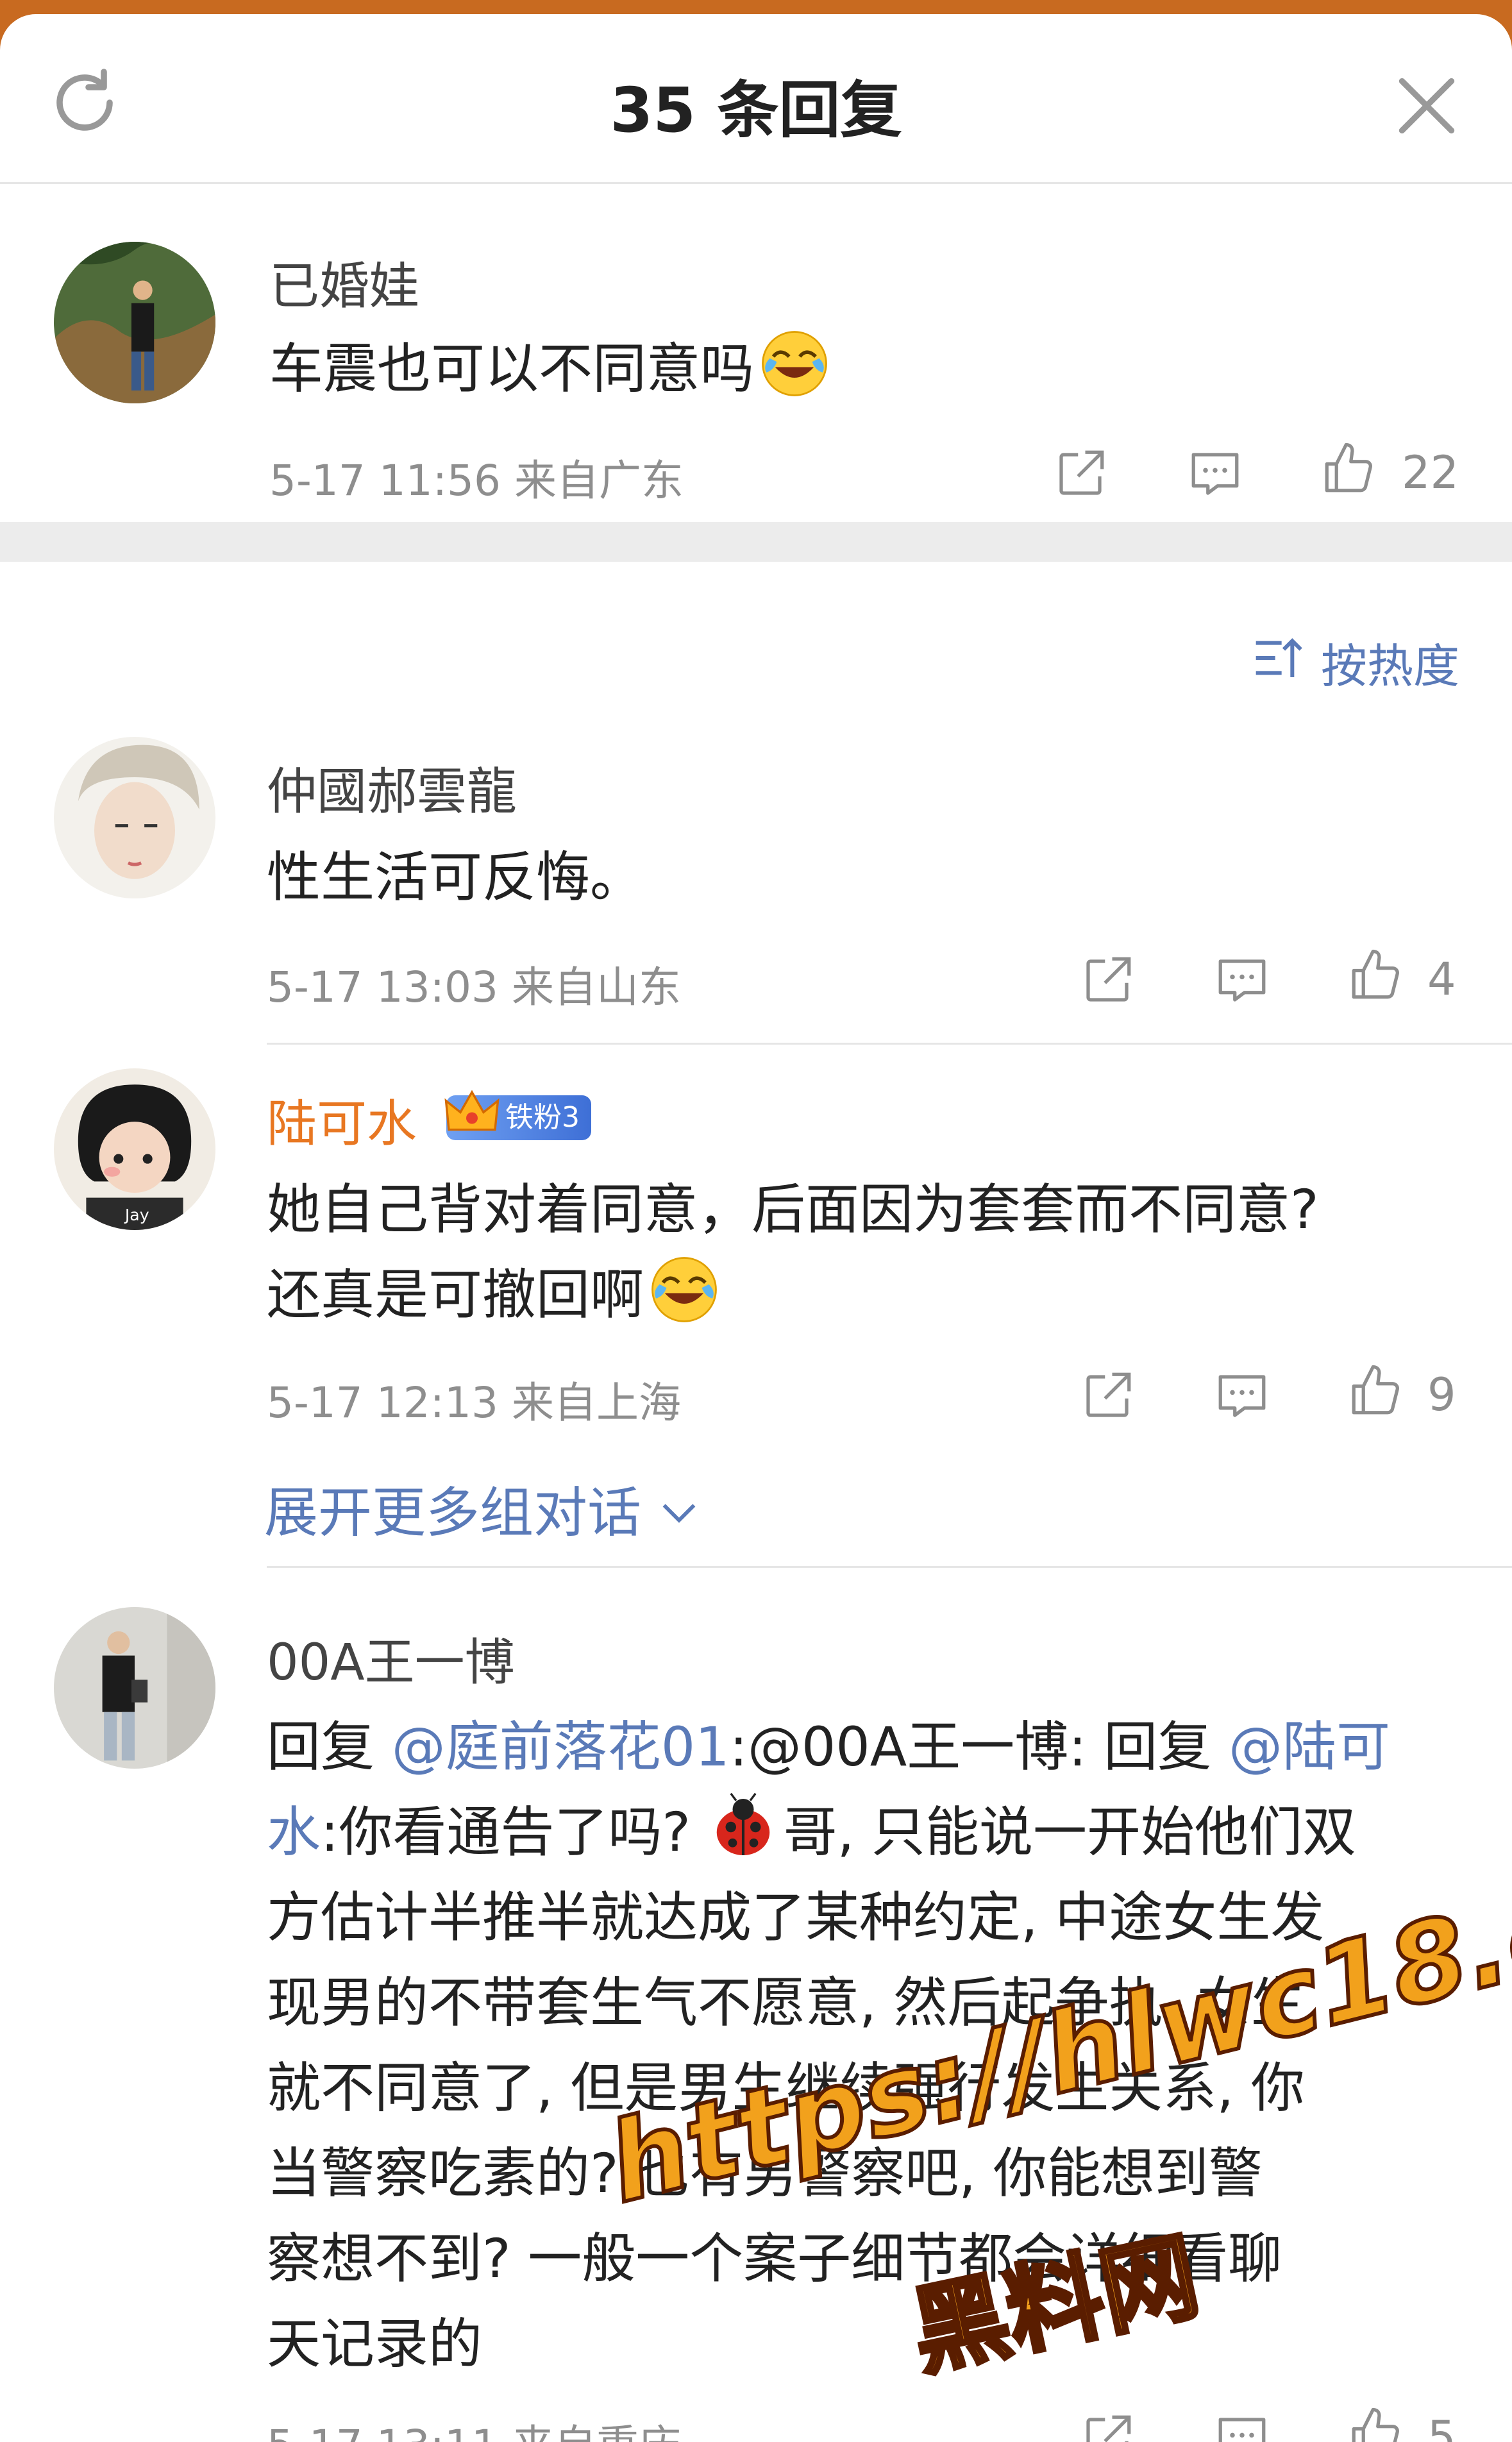 The width and height of the screenshot is (1512, 2442). What do you see at coordinates (561, 1746) in the screenshot?
I see `mention-link: @庭前落花01` at bounding box center [561, 1746].